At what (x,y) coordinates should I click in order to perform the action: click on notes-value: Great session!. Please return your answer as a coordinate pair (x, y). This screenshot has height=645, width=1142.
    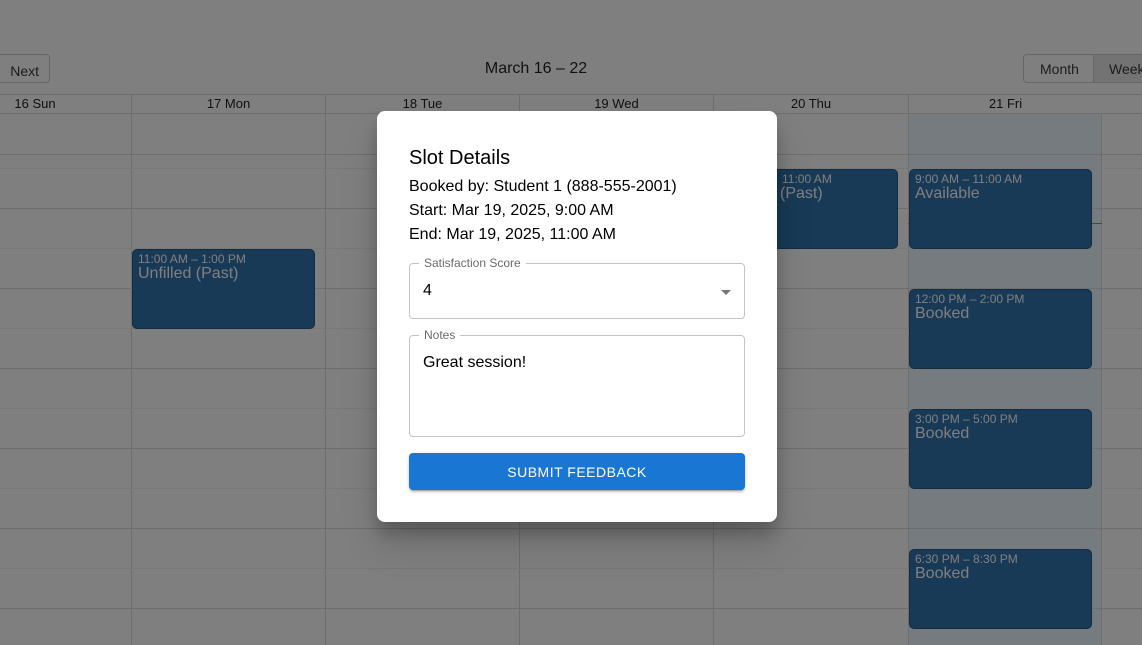
    Looking at the image, I should click on (475, 362).